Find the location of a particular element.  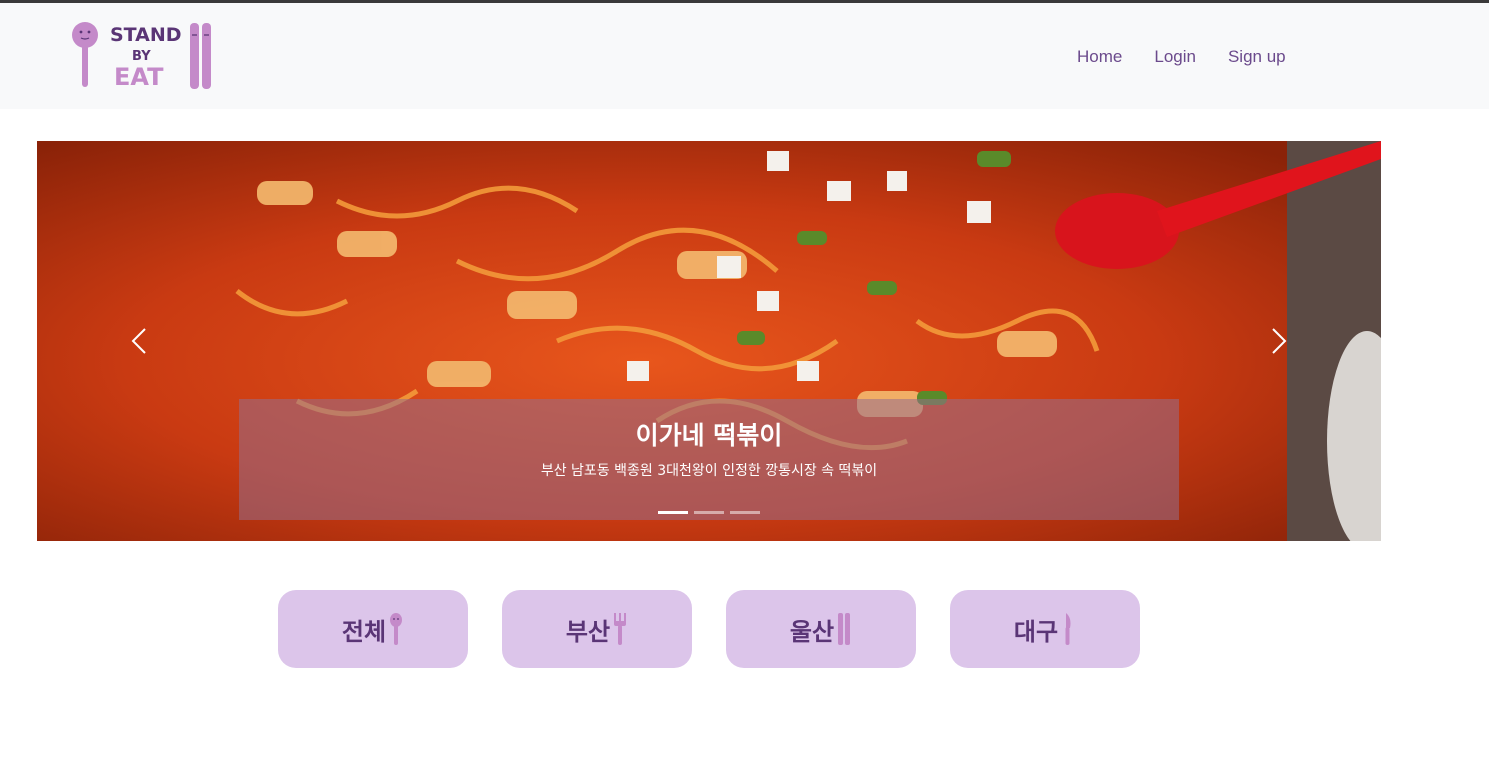

chopsticks-icon is located at coordinates (844, 629).